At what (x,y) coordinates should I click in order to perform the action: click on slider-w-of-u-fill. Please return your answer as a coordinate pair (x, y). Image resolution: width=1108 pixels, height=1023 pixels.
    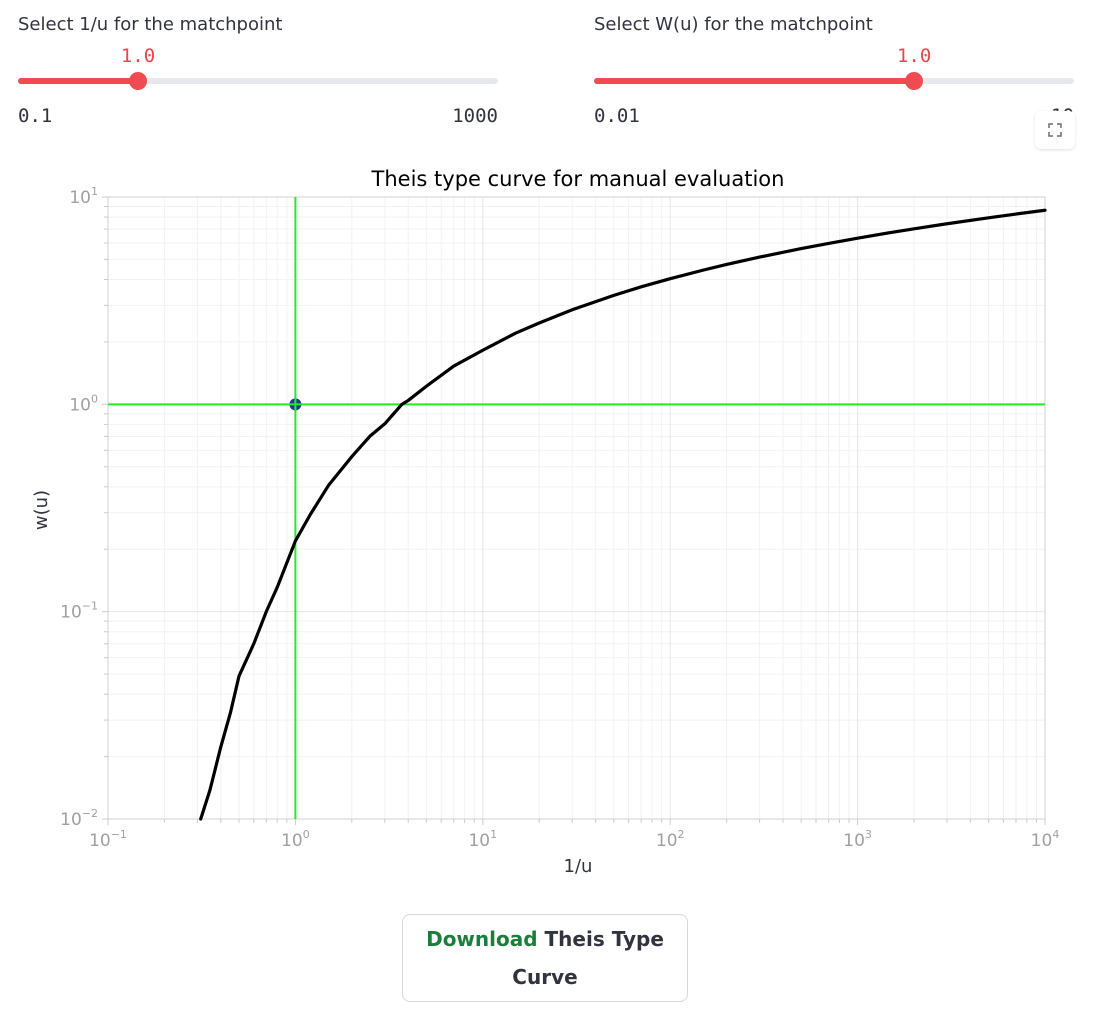
    Looking at the image, I should click on (754, 81).